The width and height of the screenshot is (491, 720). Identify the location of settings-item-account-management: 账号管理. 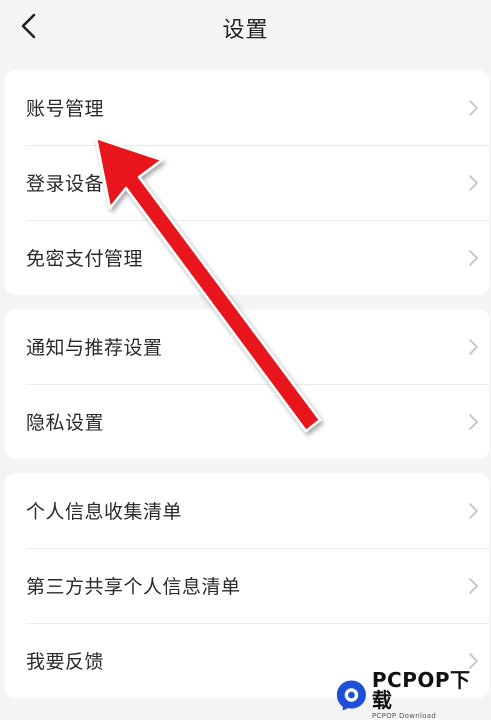
(247, 107).